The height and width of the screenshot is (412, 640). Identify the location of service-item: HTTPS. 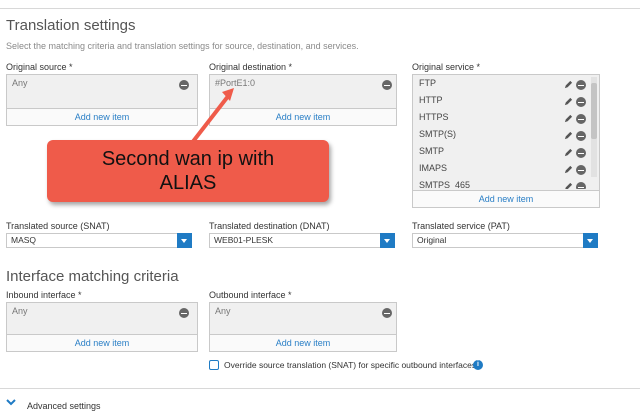
(434, 117).